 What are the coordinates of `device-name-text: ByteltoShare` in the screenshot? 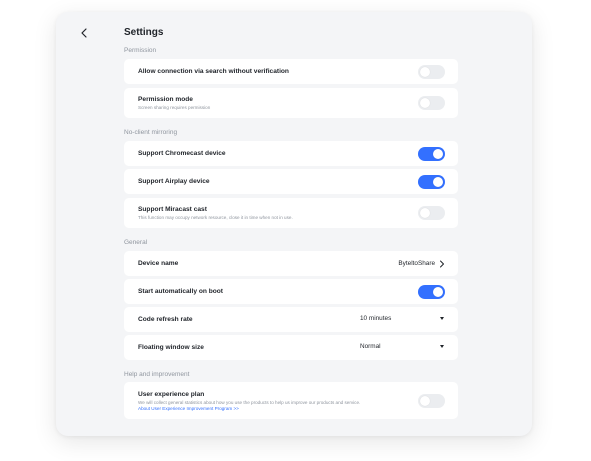 It's located at (416, 263).